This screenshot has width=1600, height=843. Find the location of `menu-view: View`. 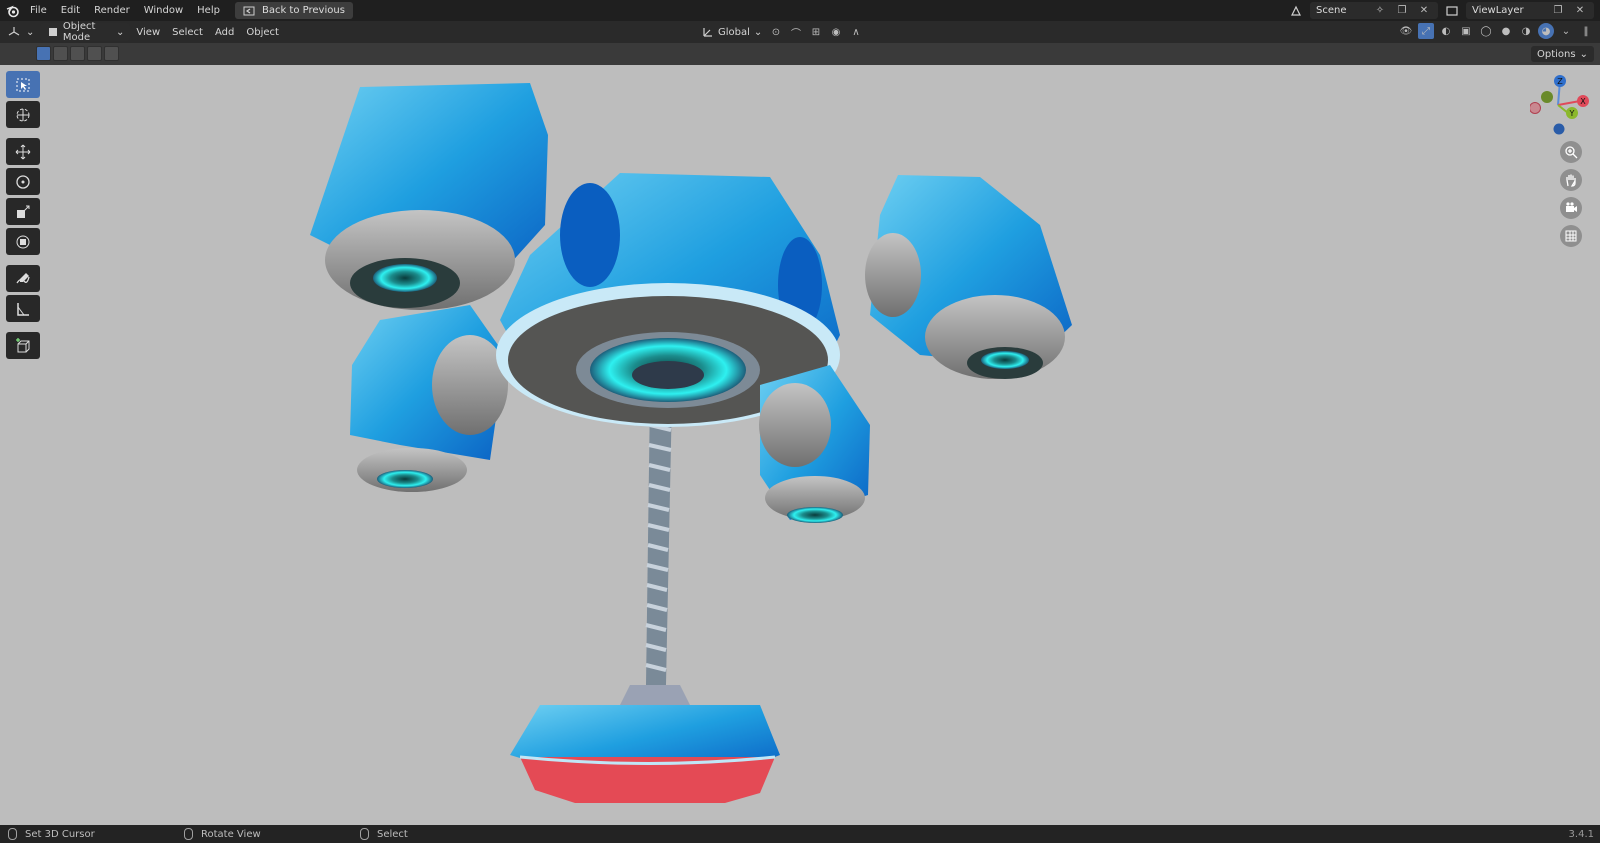

menu-view: View is located at coordinates (148, 32).